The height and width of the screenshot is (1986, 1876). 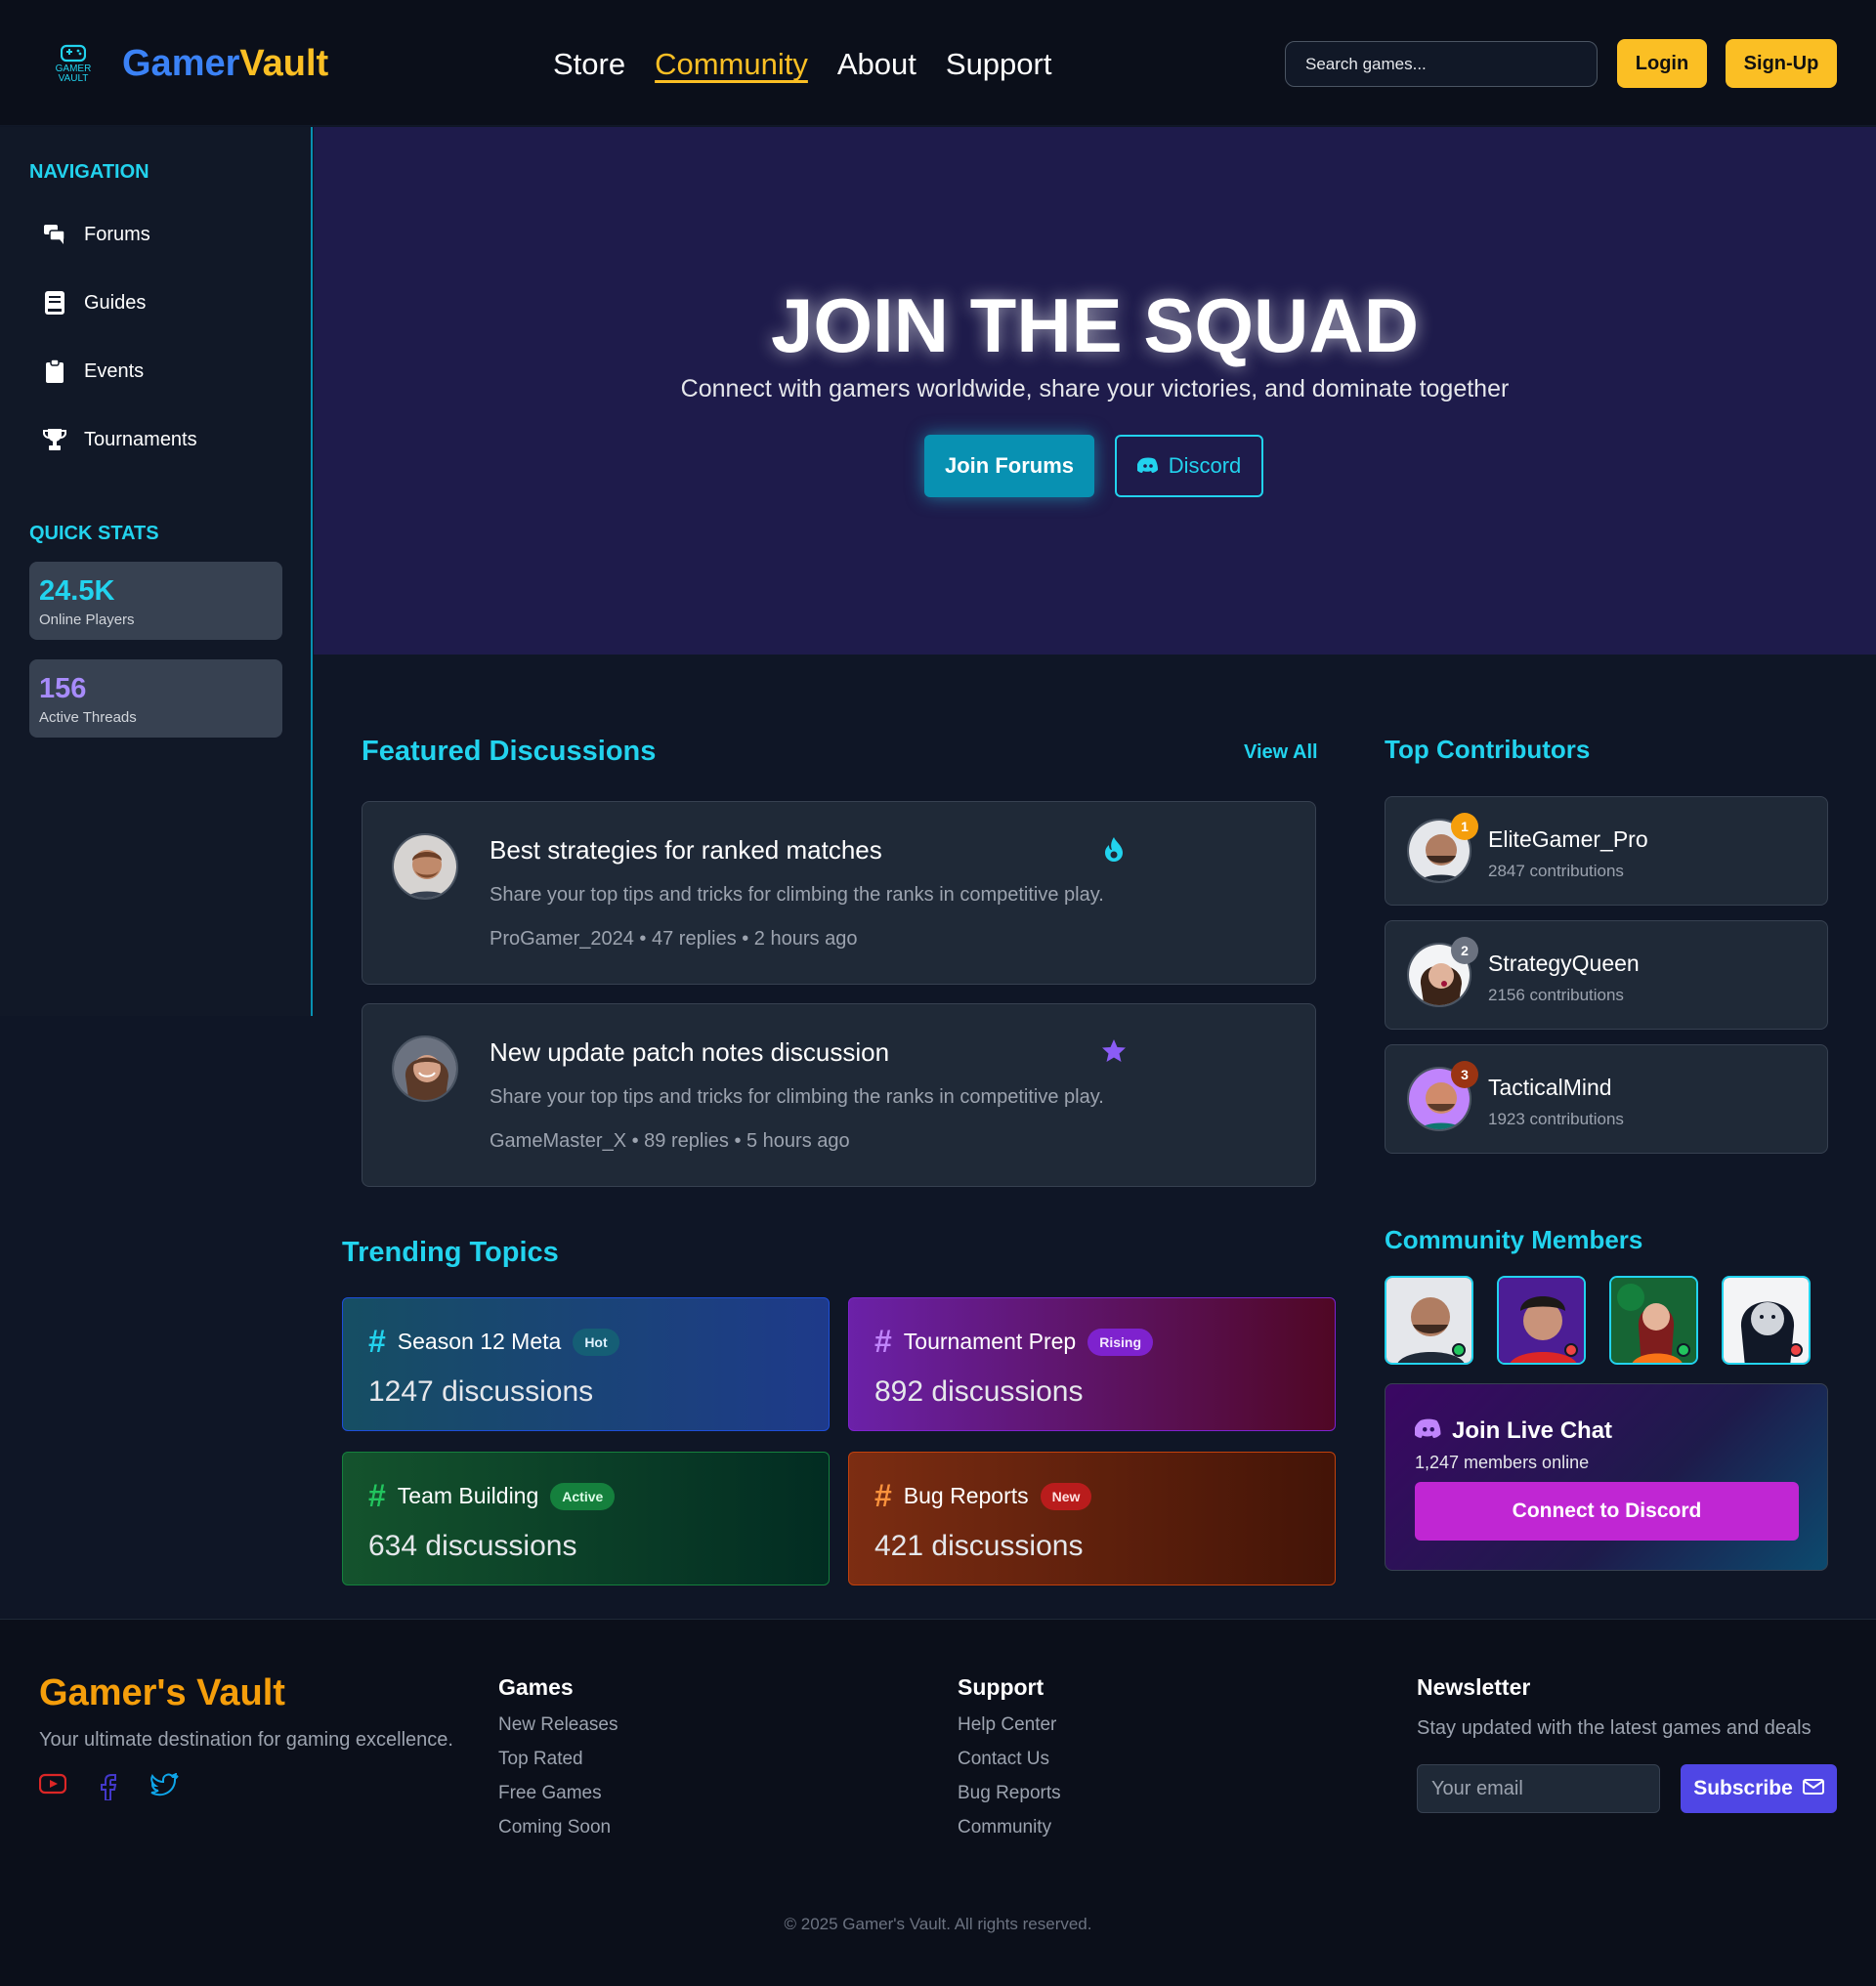 What do you see at coordinates (966, 1495) in the screenshot?
I see `topic-name: Bug Reports` at bounding box center [966, 1495].